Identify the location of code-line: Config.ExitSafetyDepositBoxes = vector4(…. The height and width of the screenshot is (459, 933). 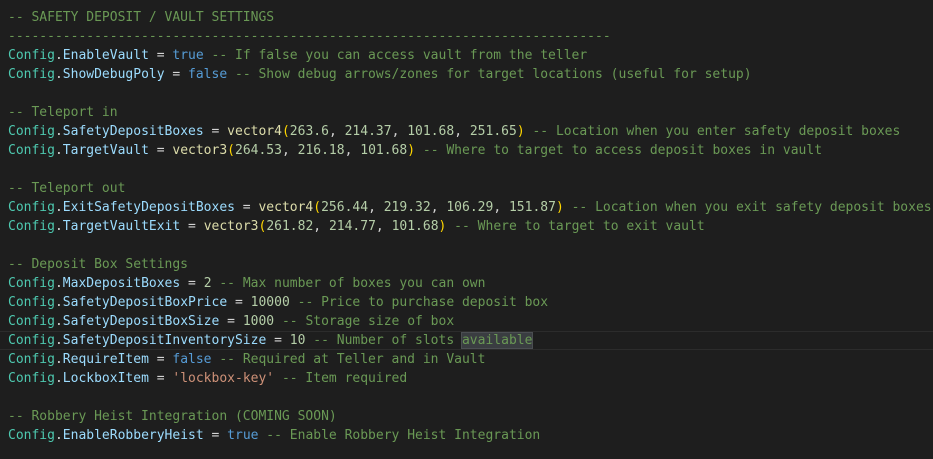
(466, 207).